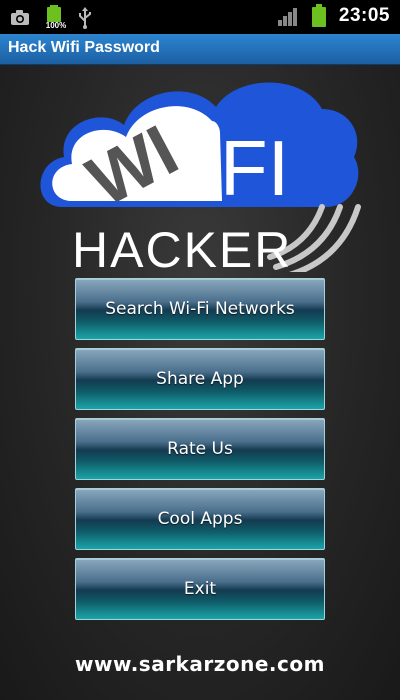 The height and width of the screenshot is (700, 400). Describe the element at coordinates (288, 16) in the screenshot. I see `signal-icon` at that location.